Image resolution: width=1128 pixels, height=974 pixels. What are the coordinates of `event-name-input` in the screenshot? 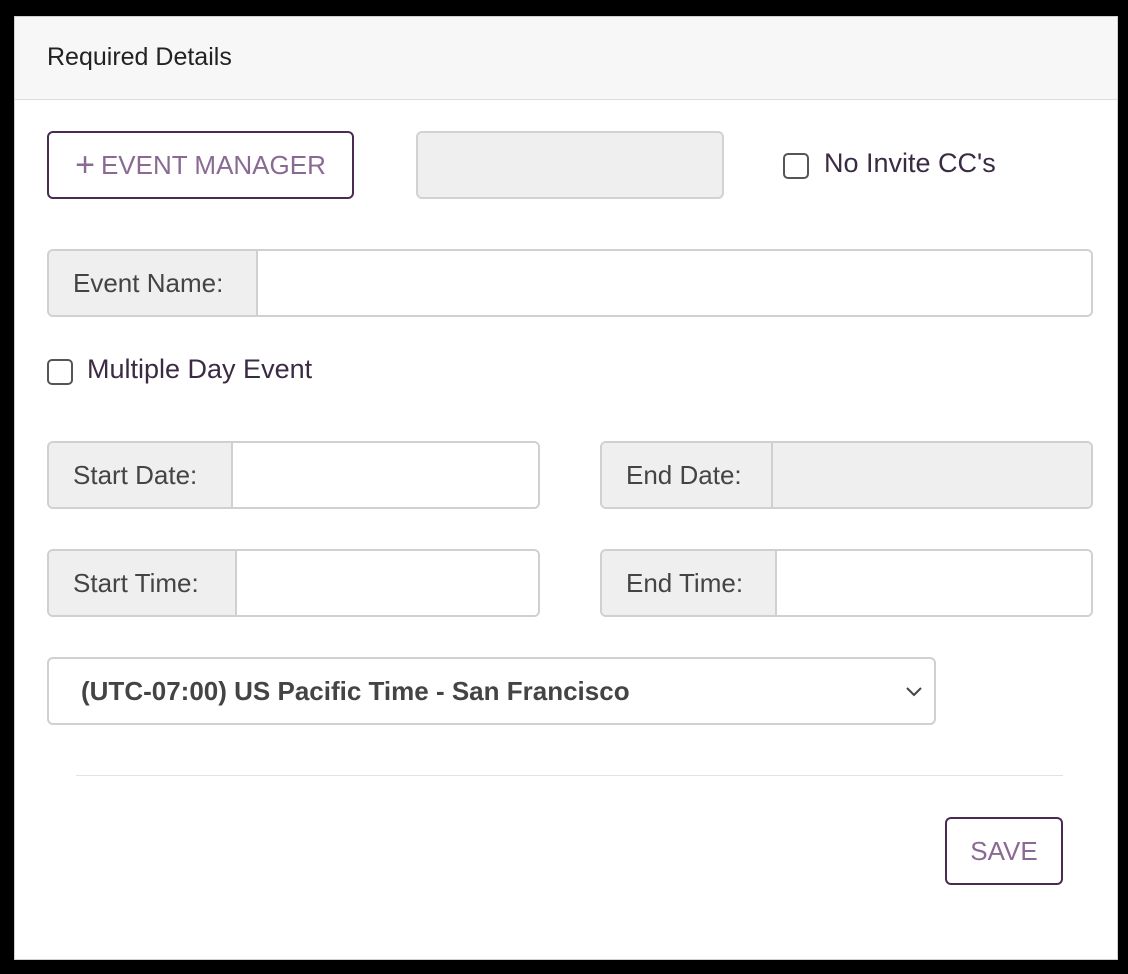 It's located at (674, 283).